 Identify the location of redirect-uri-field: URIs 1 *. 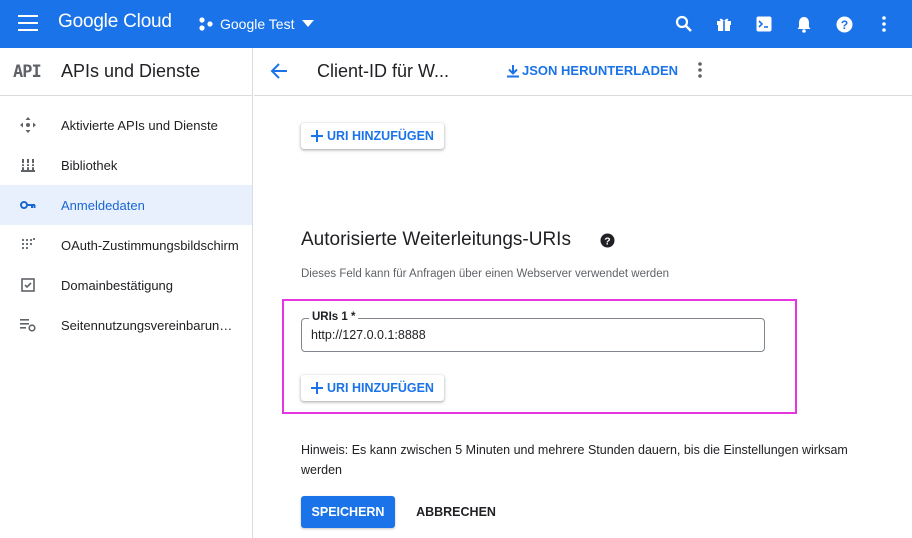
(533, 331).